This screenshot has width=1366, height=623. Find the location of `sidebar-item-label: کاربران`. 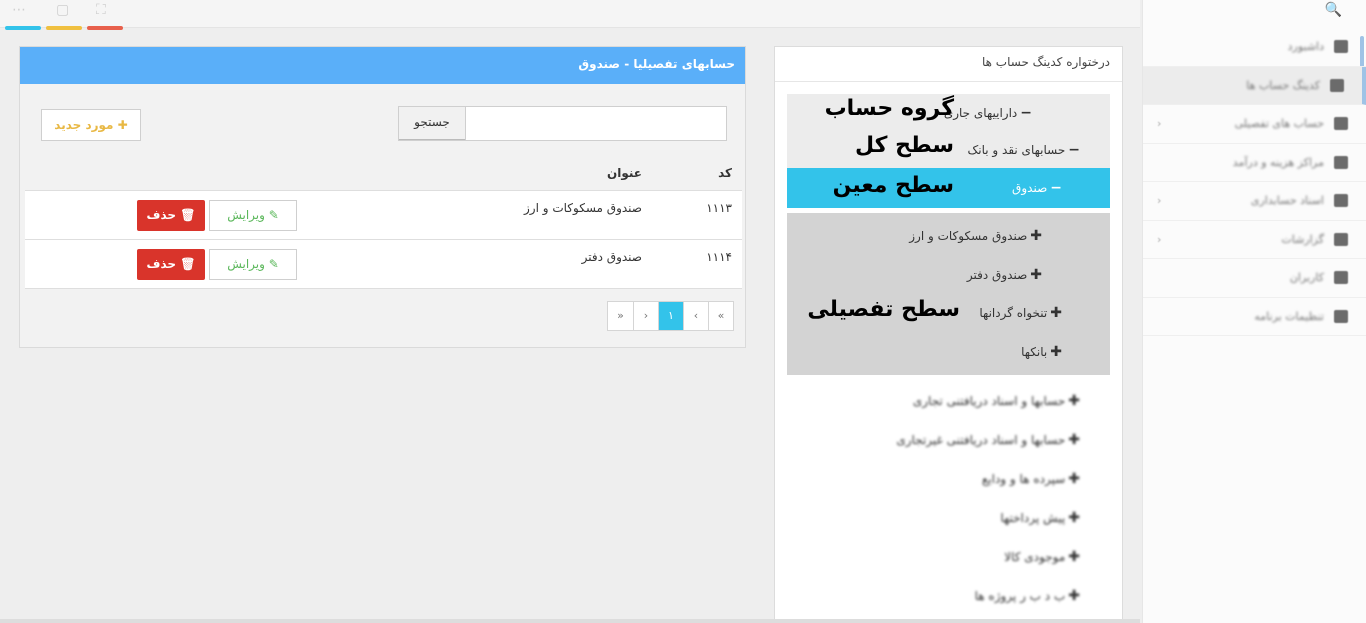

sidebar-item-label: کاربران is located at coordinates (1306, 278).